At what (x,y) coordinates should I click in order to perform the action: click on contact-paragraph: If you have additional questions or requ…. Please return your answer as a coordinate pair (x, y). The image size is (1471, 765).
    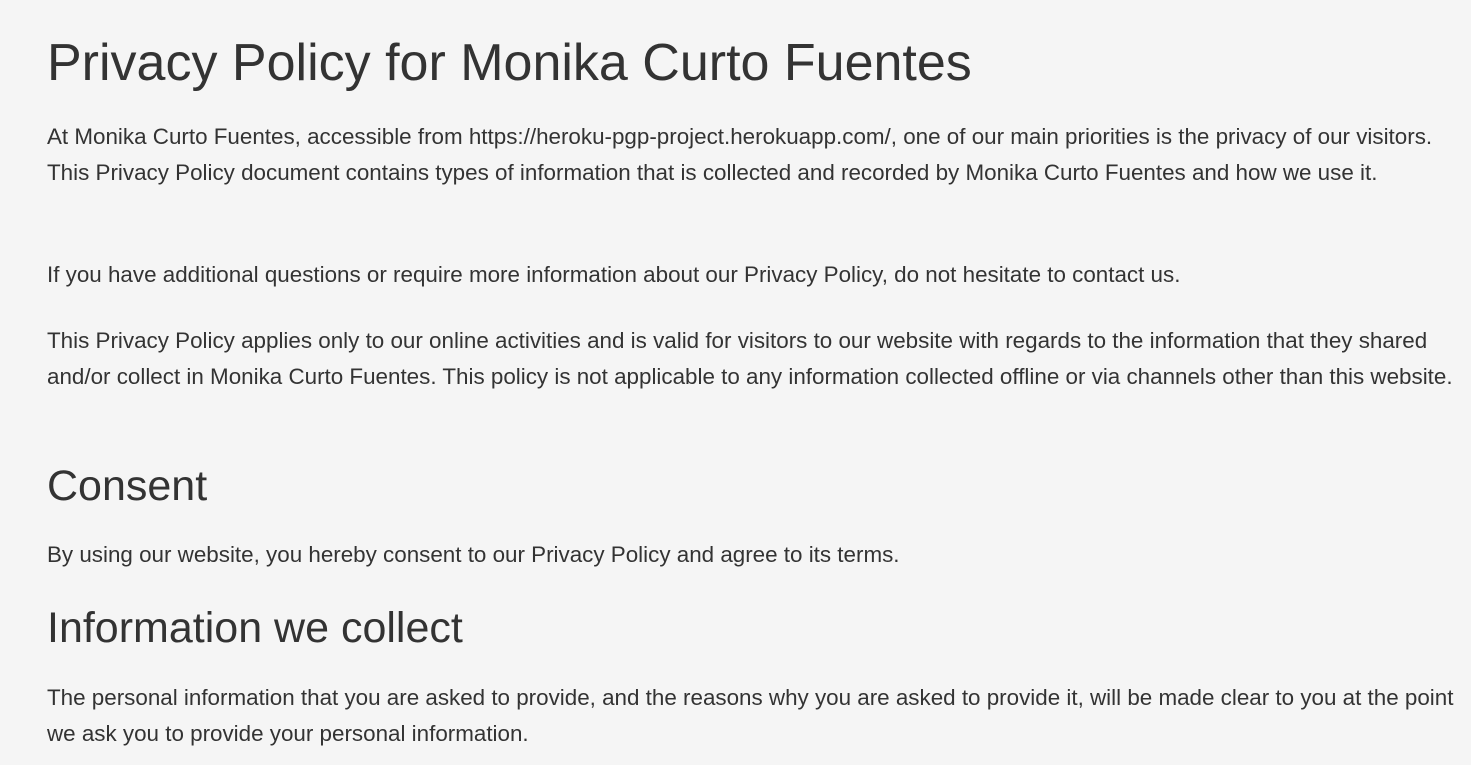
    Looking at the image, I should click on (614, 274).